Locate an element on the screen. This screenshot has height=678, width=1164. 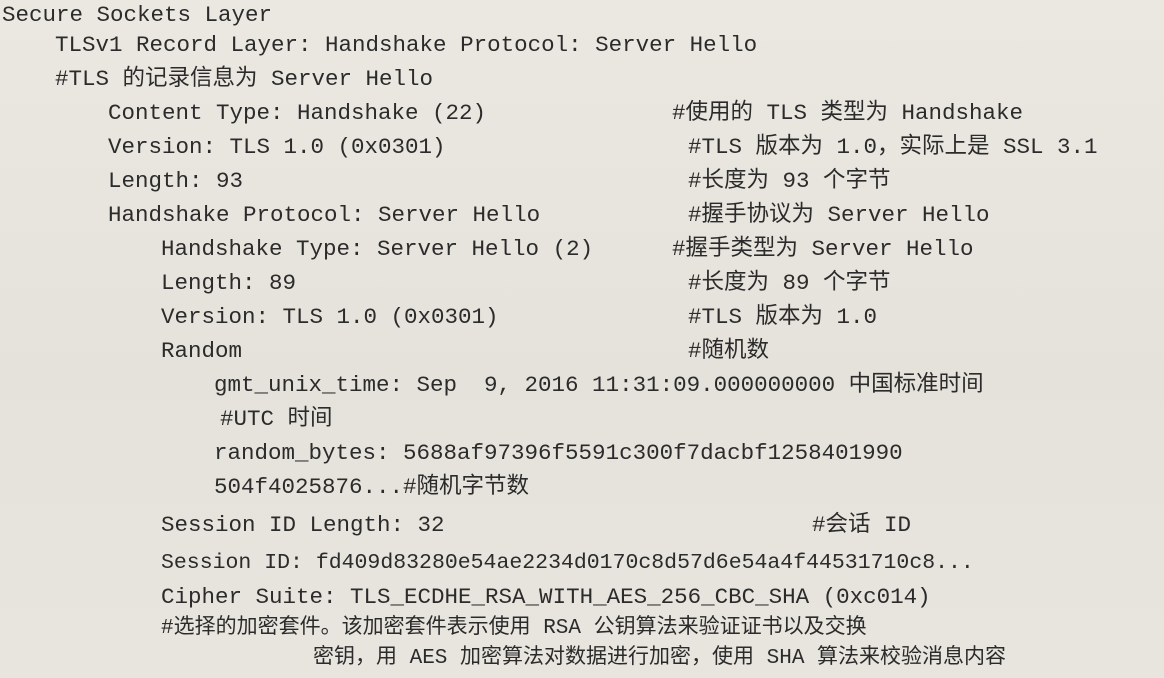
line-20: 密钥，用 AES 加密算法对数据进行加密，使用 SHA 算法来校验消息内容 is located at coordinates (660, 658).